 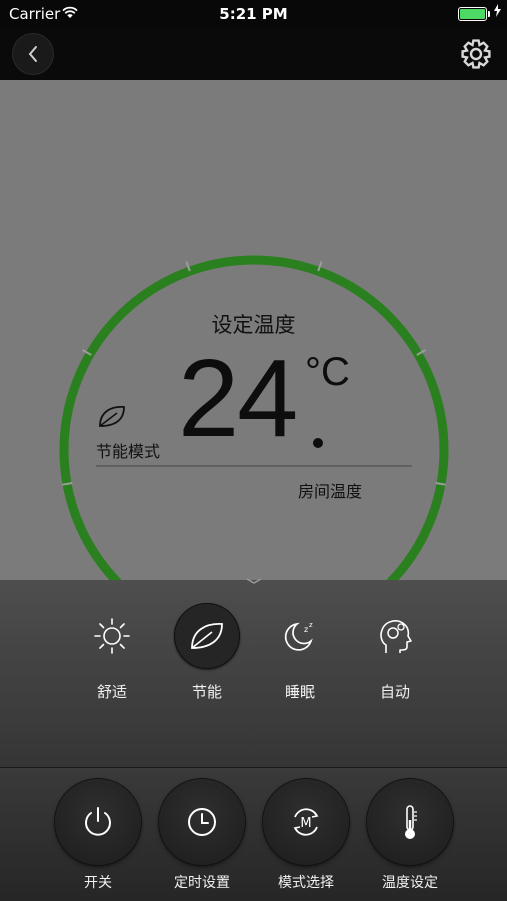 I want to click on temperature-set-button: 温度设定, so click(x=410, y=835).